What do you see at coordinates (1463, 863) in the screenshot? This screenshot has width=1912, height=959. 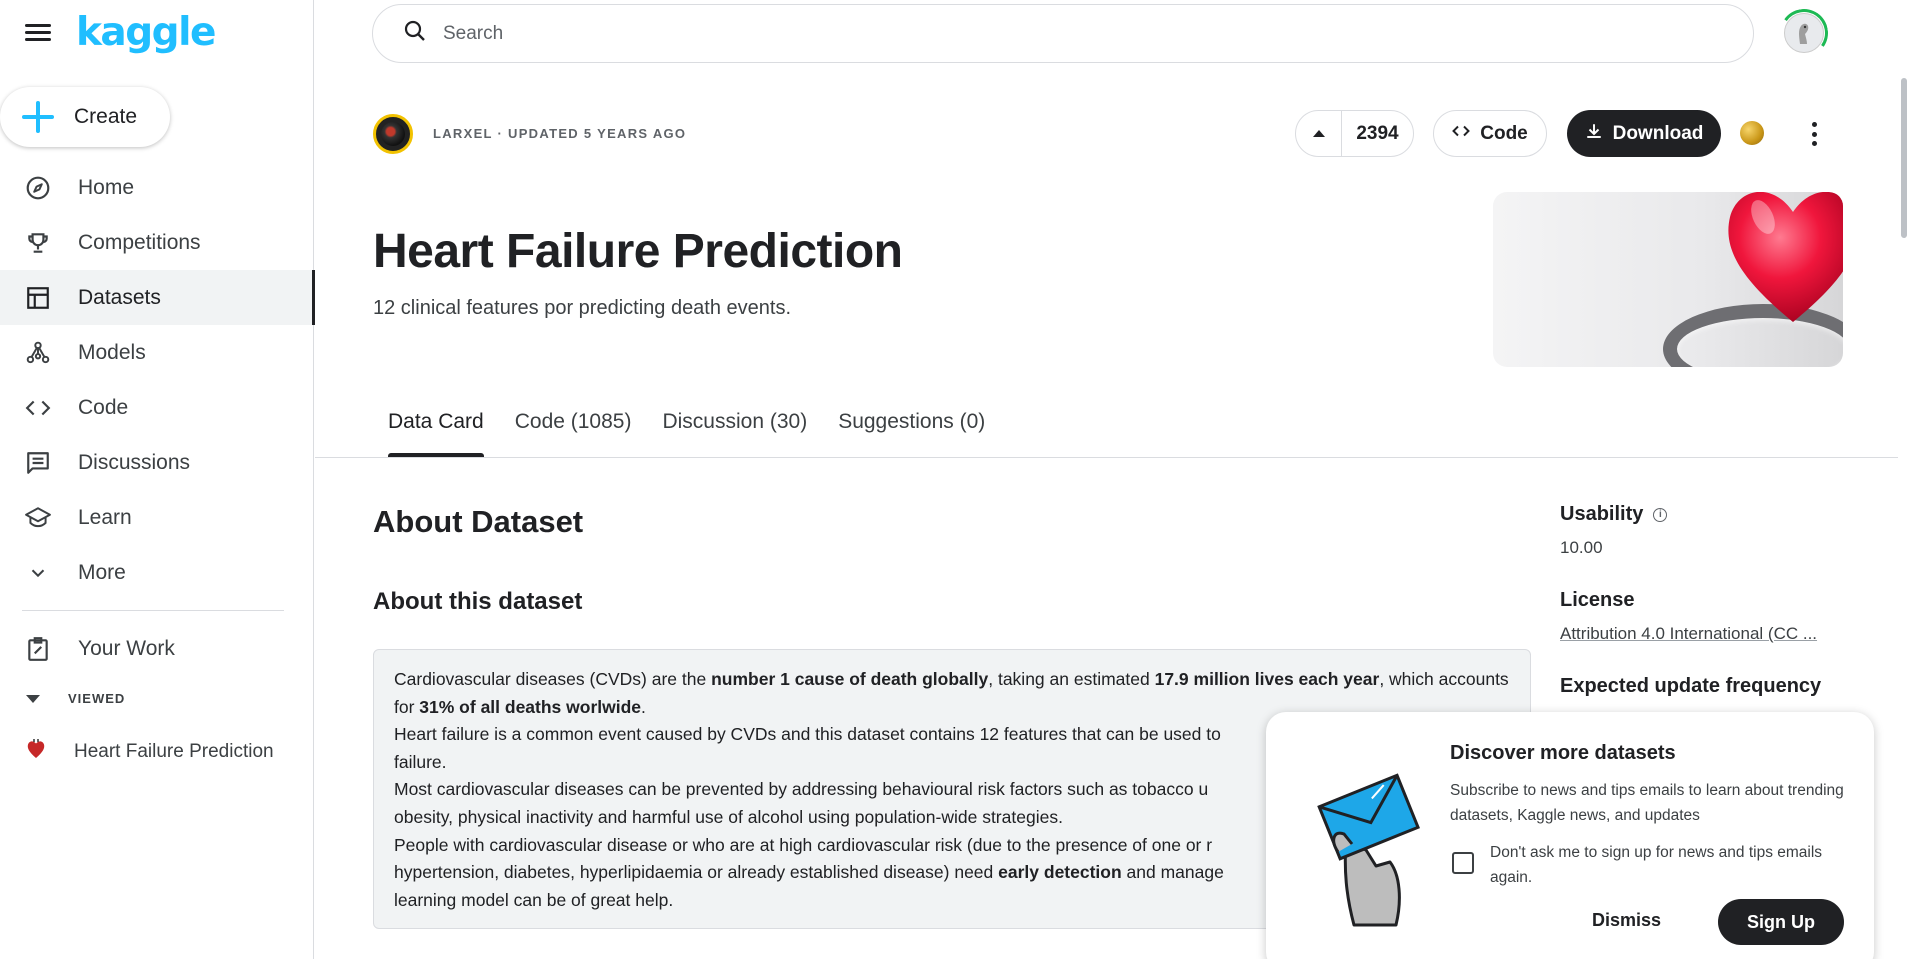 I see `dont-ask-checkbox` at bounding box center [1463, 863].